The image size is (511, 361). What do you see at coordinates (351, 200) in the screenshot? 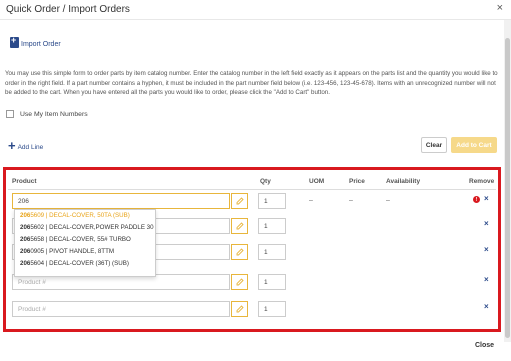
I see `price-value: –` at bounding box center [351, 200].